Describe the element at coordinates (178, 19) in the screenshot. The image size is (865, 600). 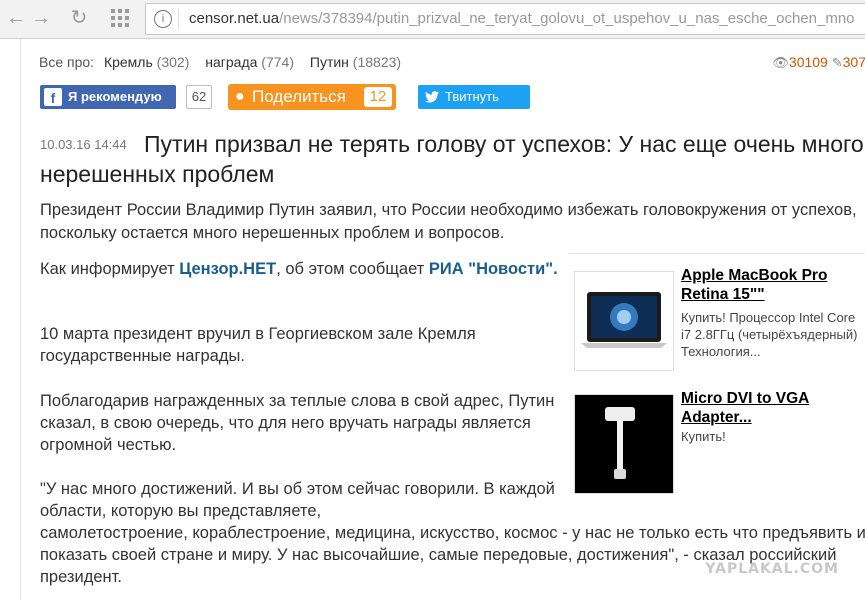
I see `address-separator` at that location.